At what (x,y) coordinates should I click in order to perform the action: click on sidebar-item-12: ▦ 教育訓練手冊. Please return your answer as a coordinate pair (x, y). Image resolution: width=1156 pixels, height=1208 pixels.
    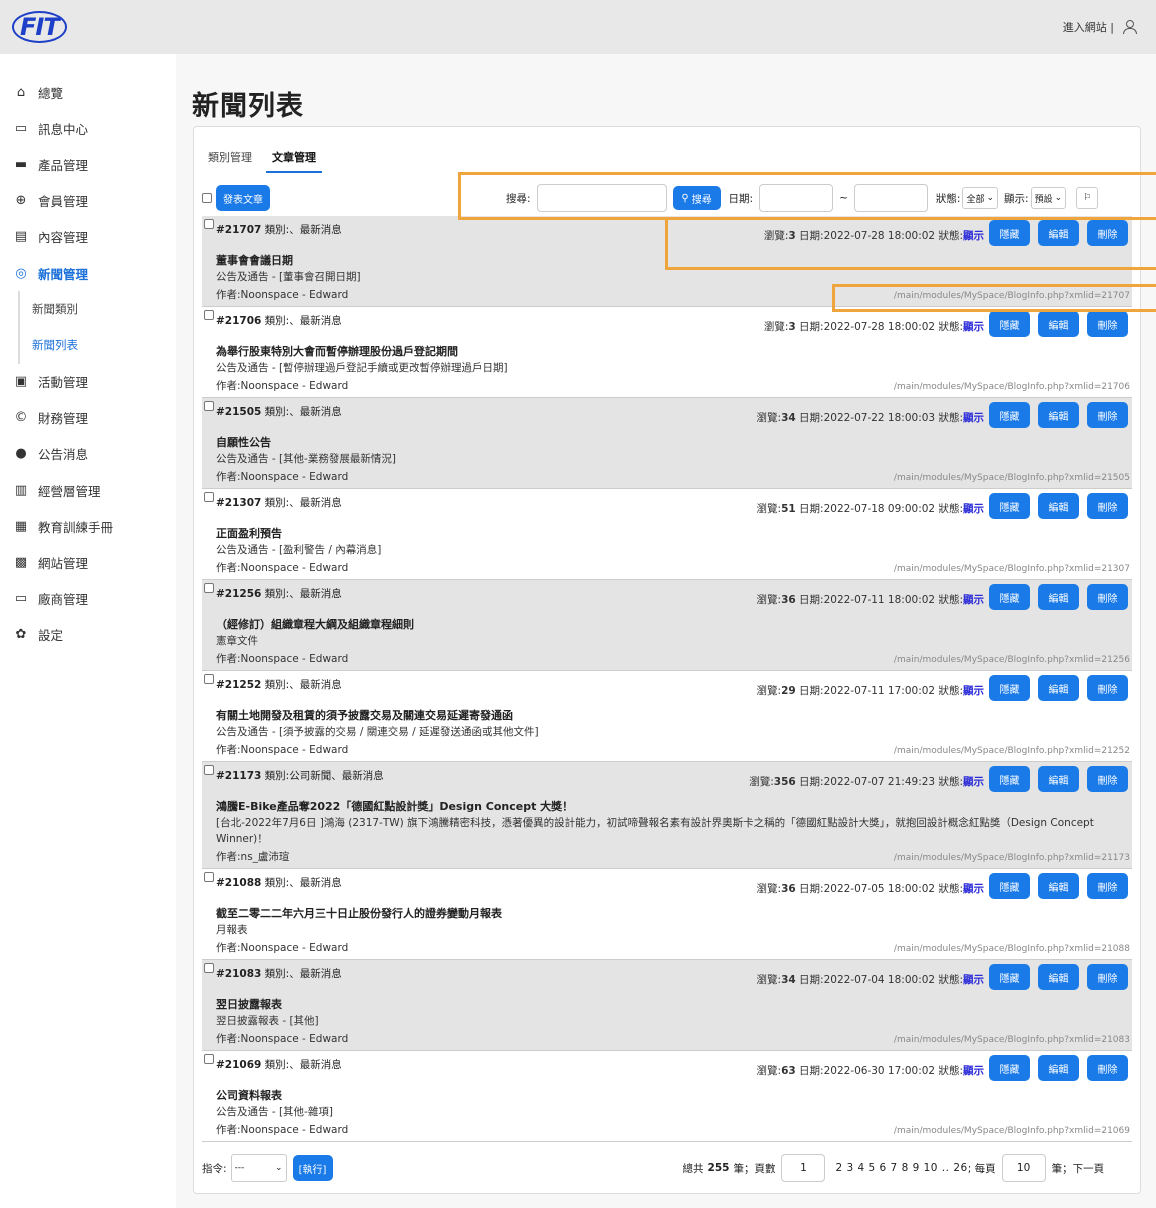
    Looking at the image, I should click on (88, 526).